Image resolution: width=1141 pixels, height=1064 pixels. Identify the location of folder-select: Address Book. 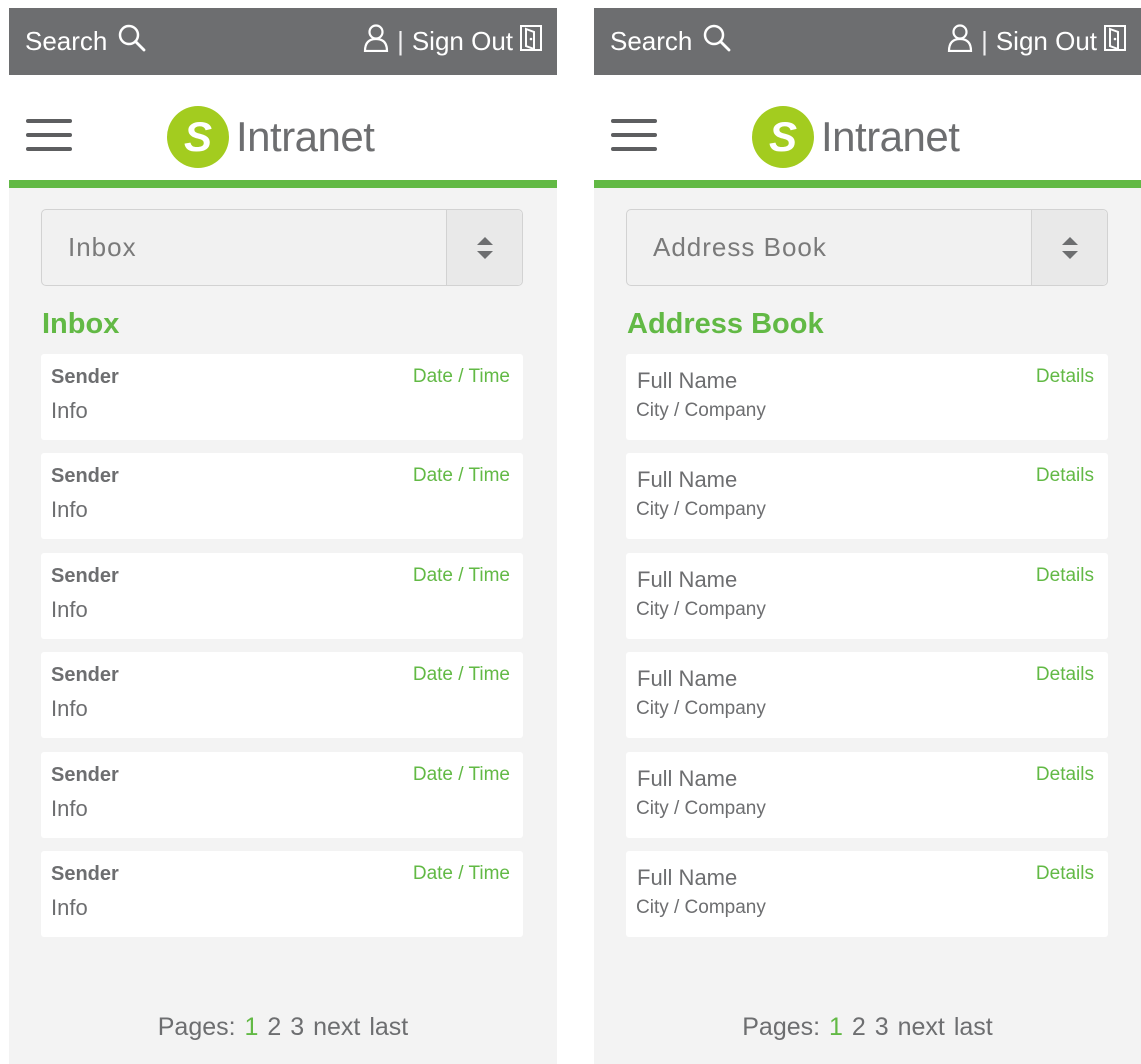
(867, 247).